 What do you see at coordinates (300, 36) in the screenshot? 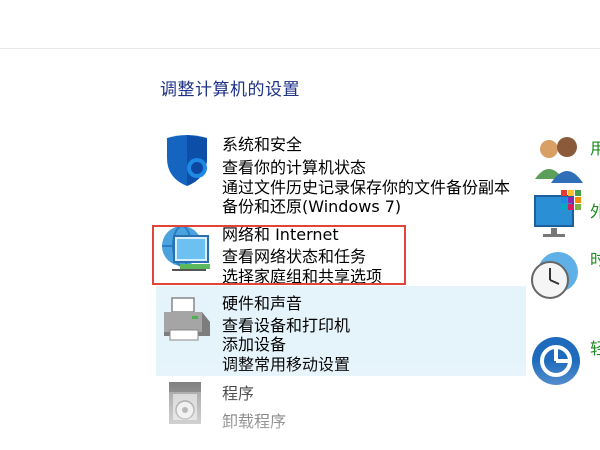
I see `address-bar` at bounding box center [300, 36].